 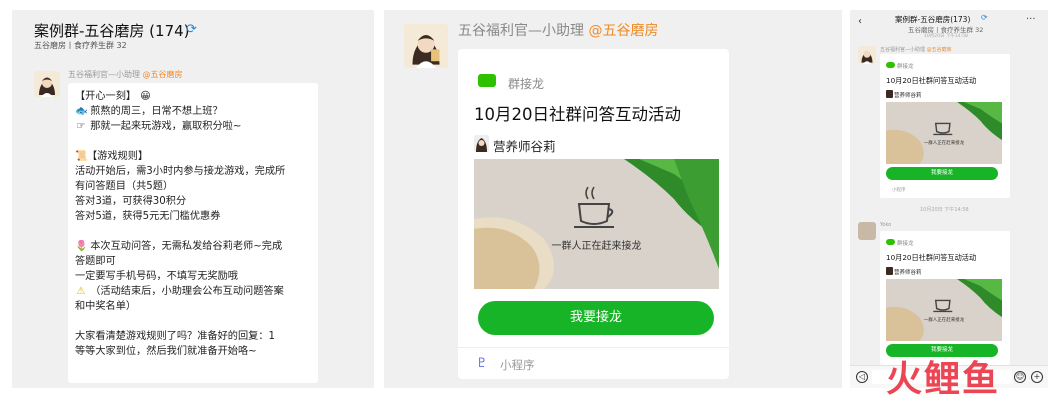 I want to click on message-line: 答对5道，获得5元无门槛优惠券, so click(x=148, y=216).